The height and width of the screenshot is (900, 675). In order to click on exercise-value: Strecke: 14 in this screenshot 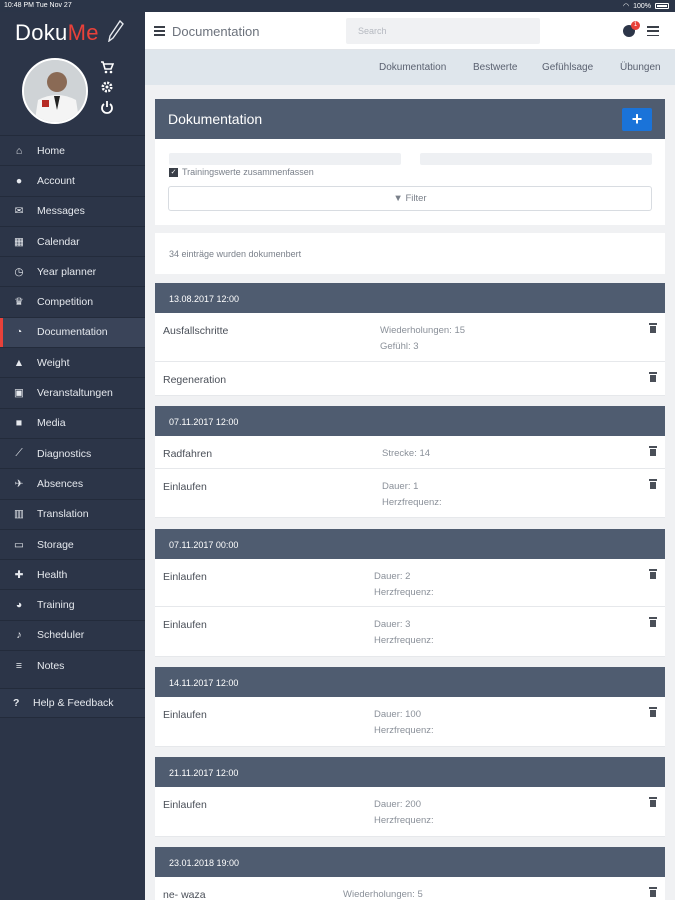, I will do `click(406, 453)`.